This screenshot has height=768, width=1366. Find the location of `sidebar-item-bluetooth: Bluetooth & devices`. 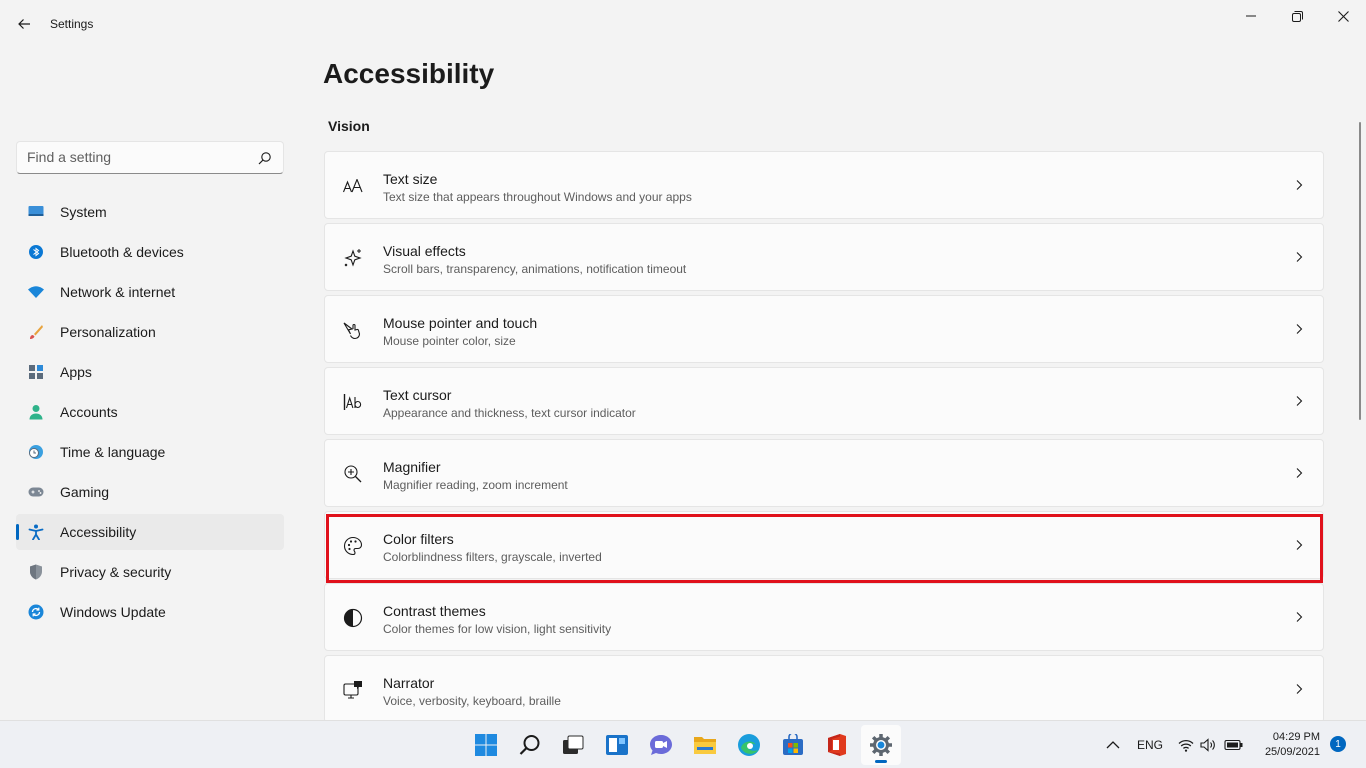

sidebar-item-bluetooth: Bluetooth & devices is located at coordinates (150, 252).